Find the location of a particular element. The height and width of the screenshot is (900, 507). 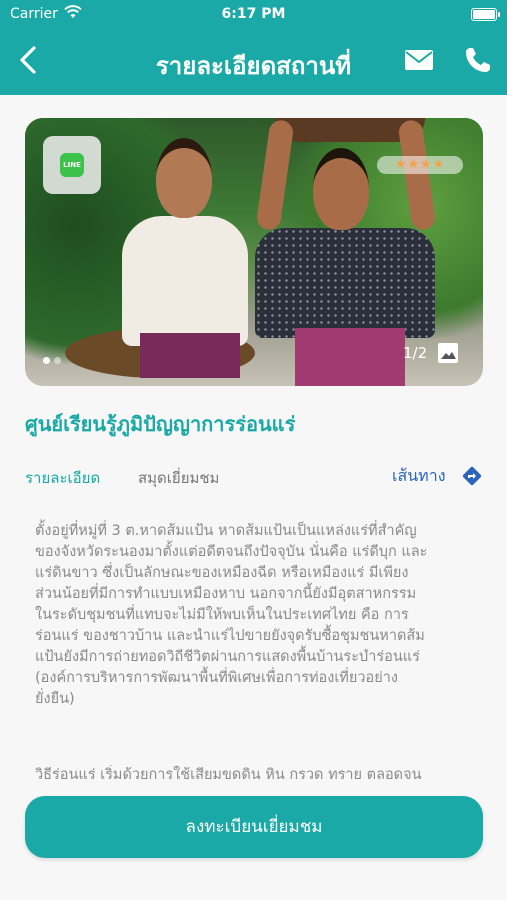

carousel-dots is located at coordinates (54, 358).